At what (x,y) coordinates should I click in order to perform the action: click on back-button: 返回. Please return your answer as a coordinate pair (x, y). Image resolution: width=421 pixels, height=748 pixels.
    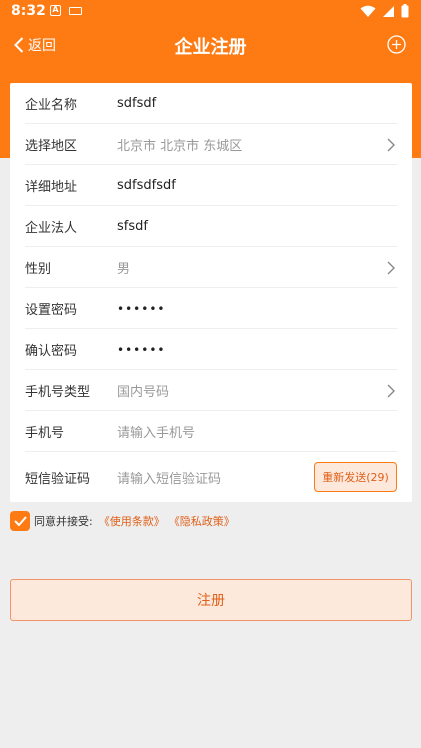
    Looking at the image, I should click on (35, 45).